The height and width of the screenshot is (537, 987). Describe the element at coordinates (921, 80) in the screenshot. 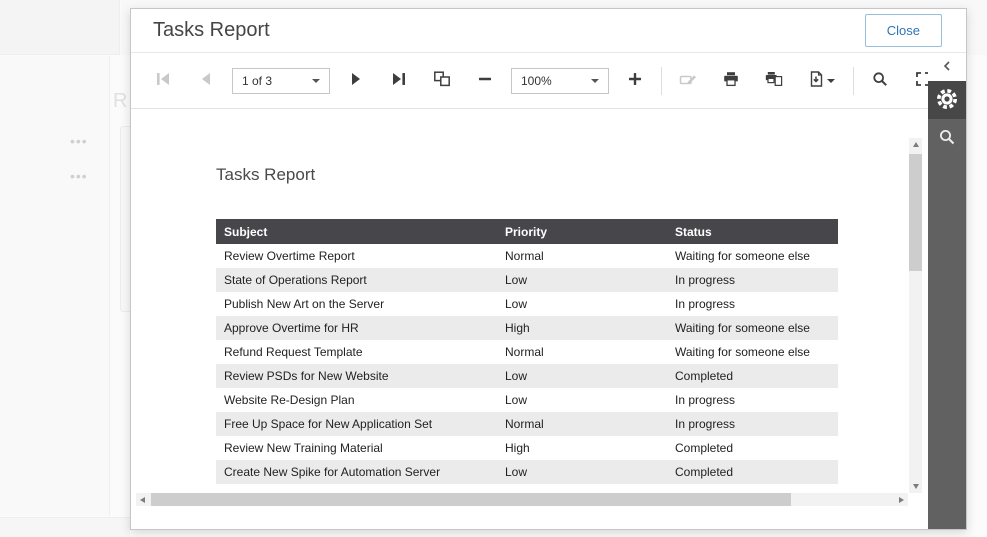

I see `fullscreen-icon` at that location.